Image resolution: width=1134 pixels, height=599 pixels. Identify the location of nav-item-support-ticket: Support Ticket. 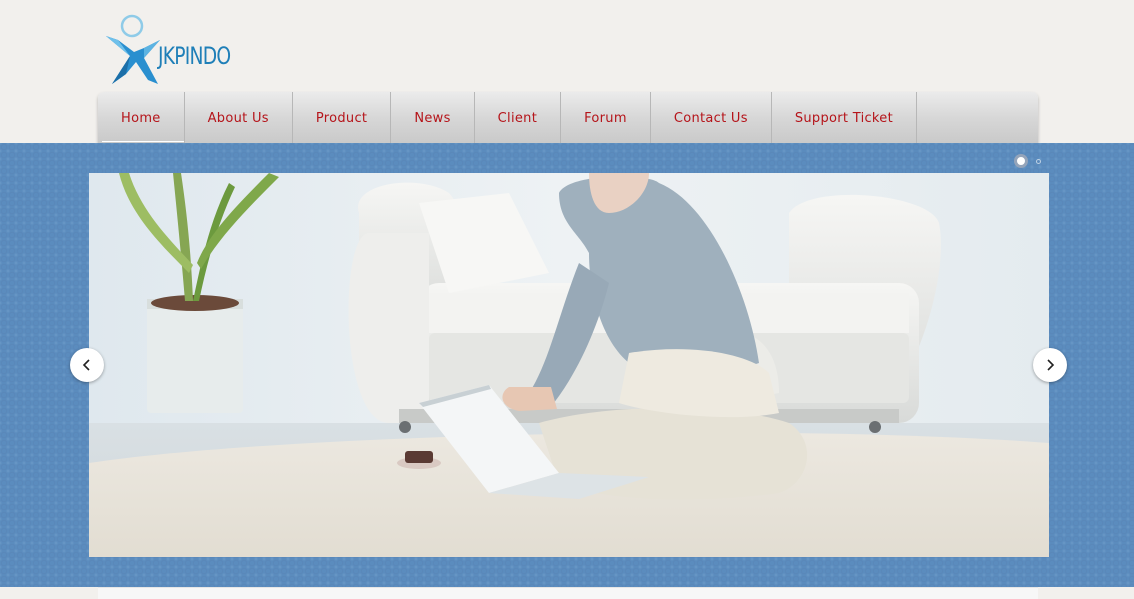
(844, 118).